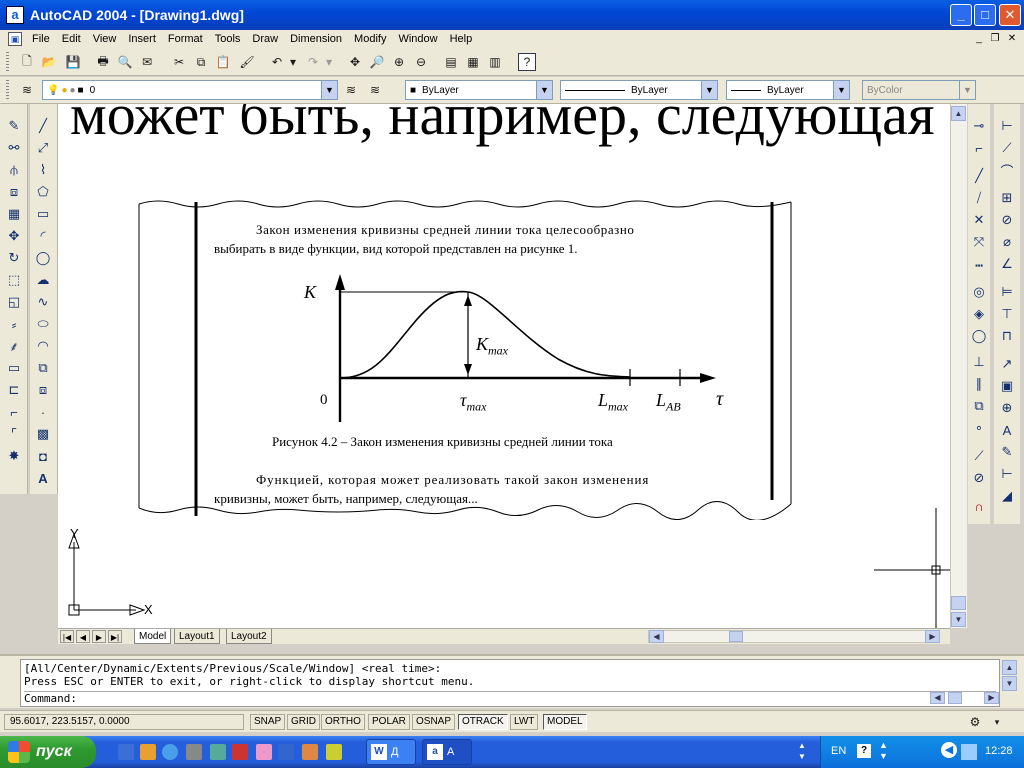 The image size is (1024, 768). I want to click on open-file-icon: 📂, so click(49, 62).